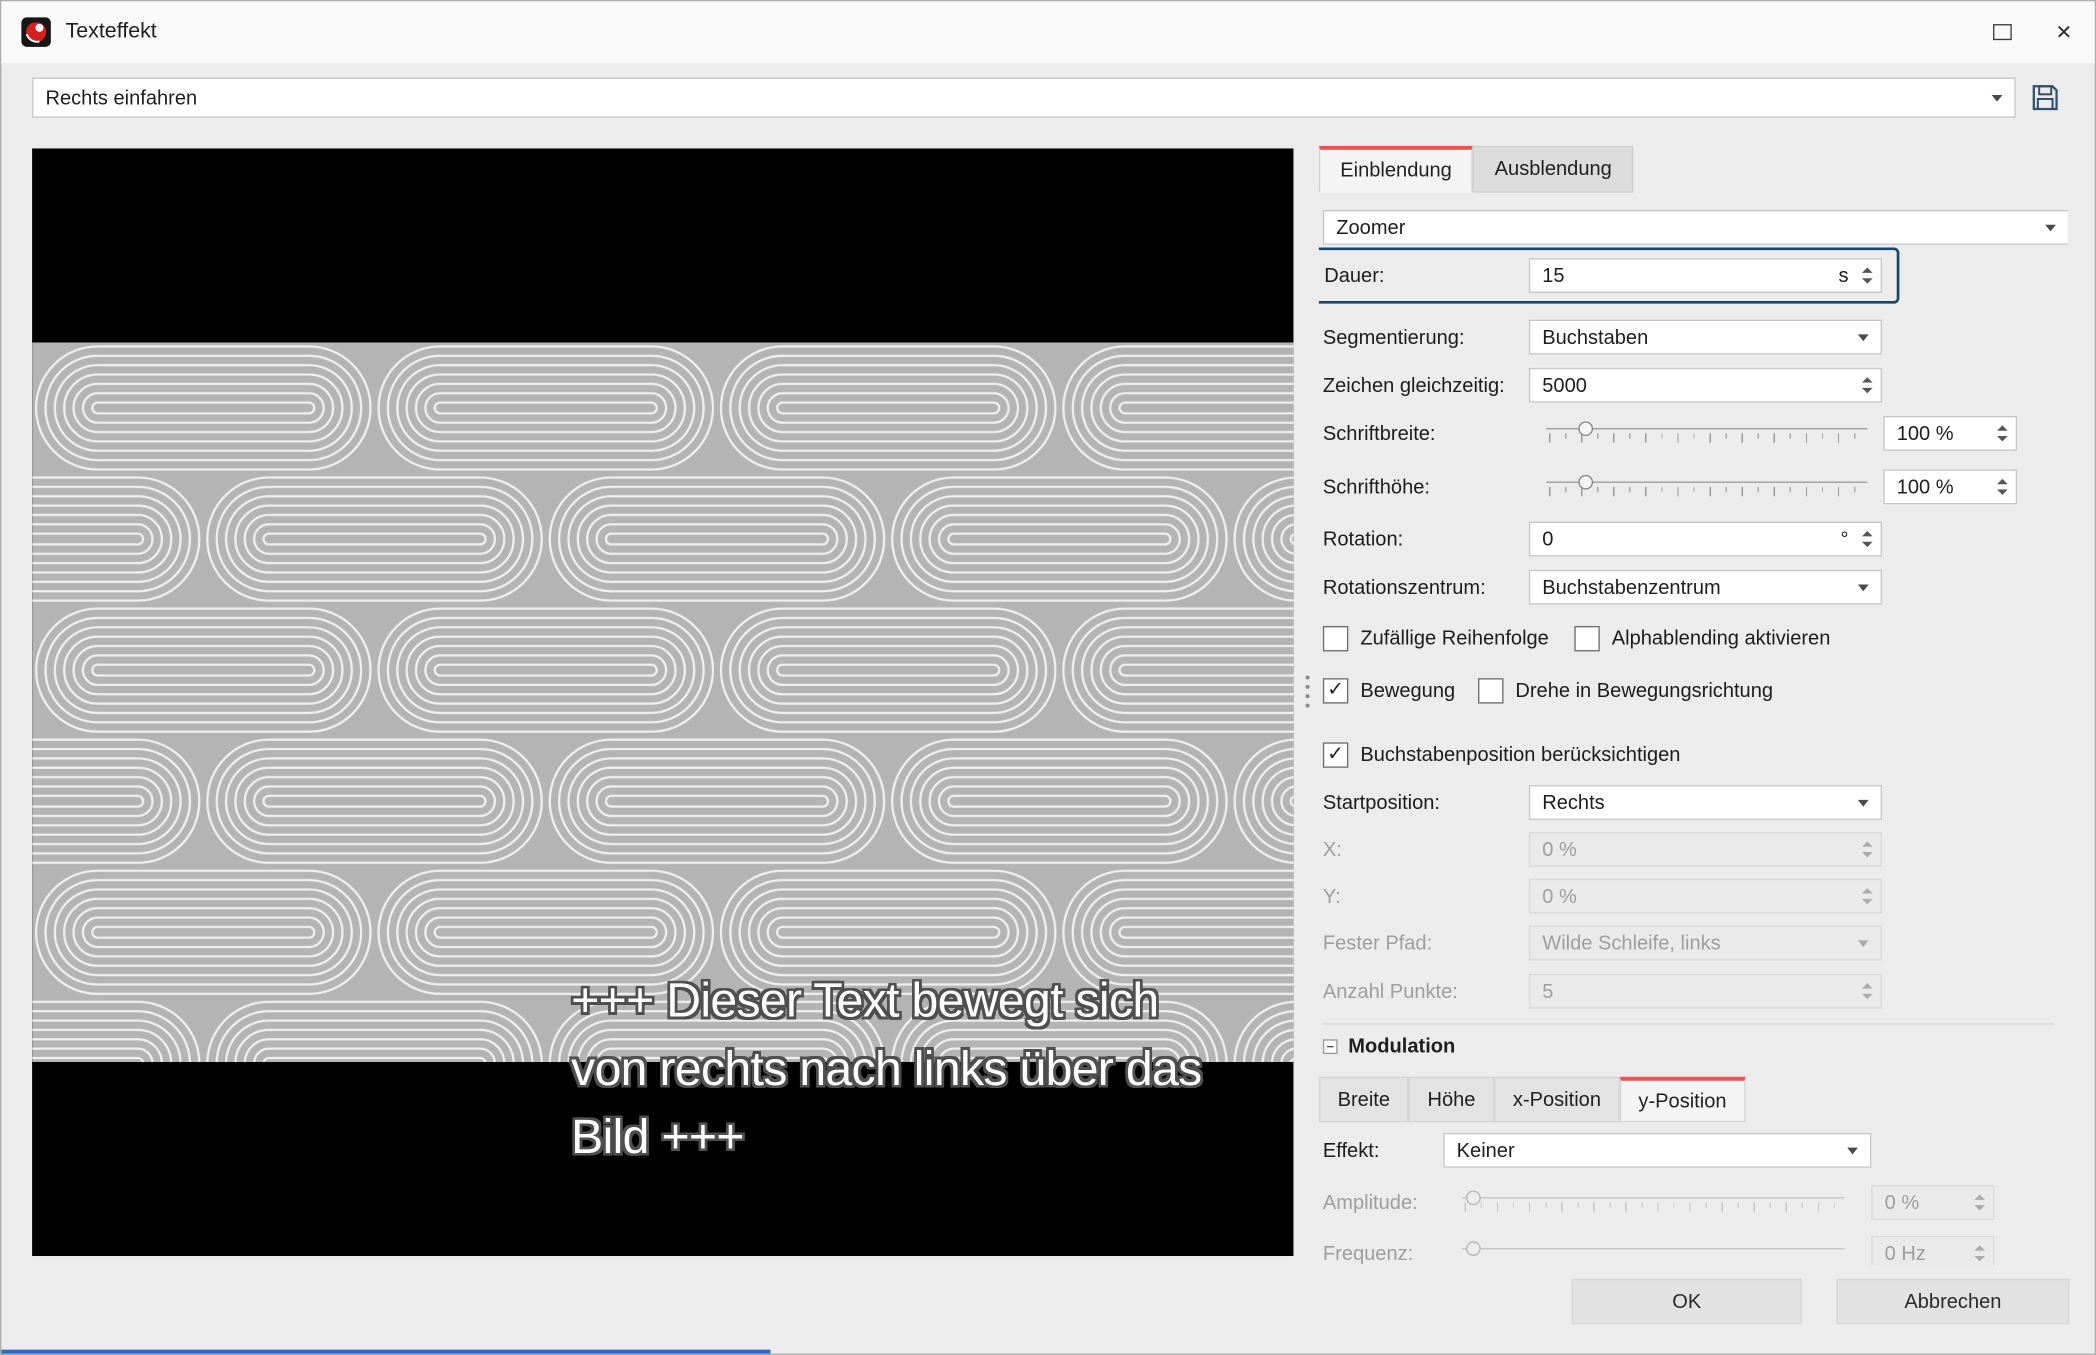  I want to click on tab-hoehe: Höhe, so click(1451, 1099).